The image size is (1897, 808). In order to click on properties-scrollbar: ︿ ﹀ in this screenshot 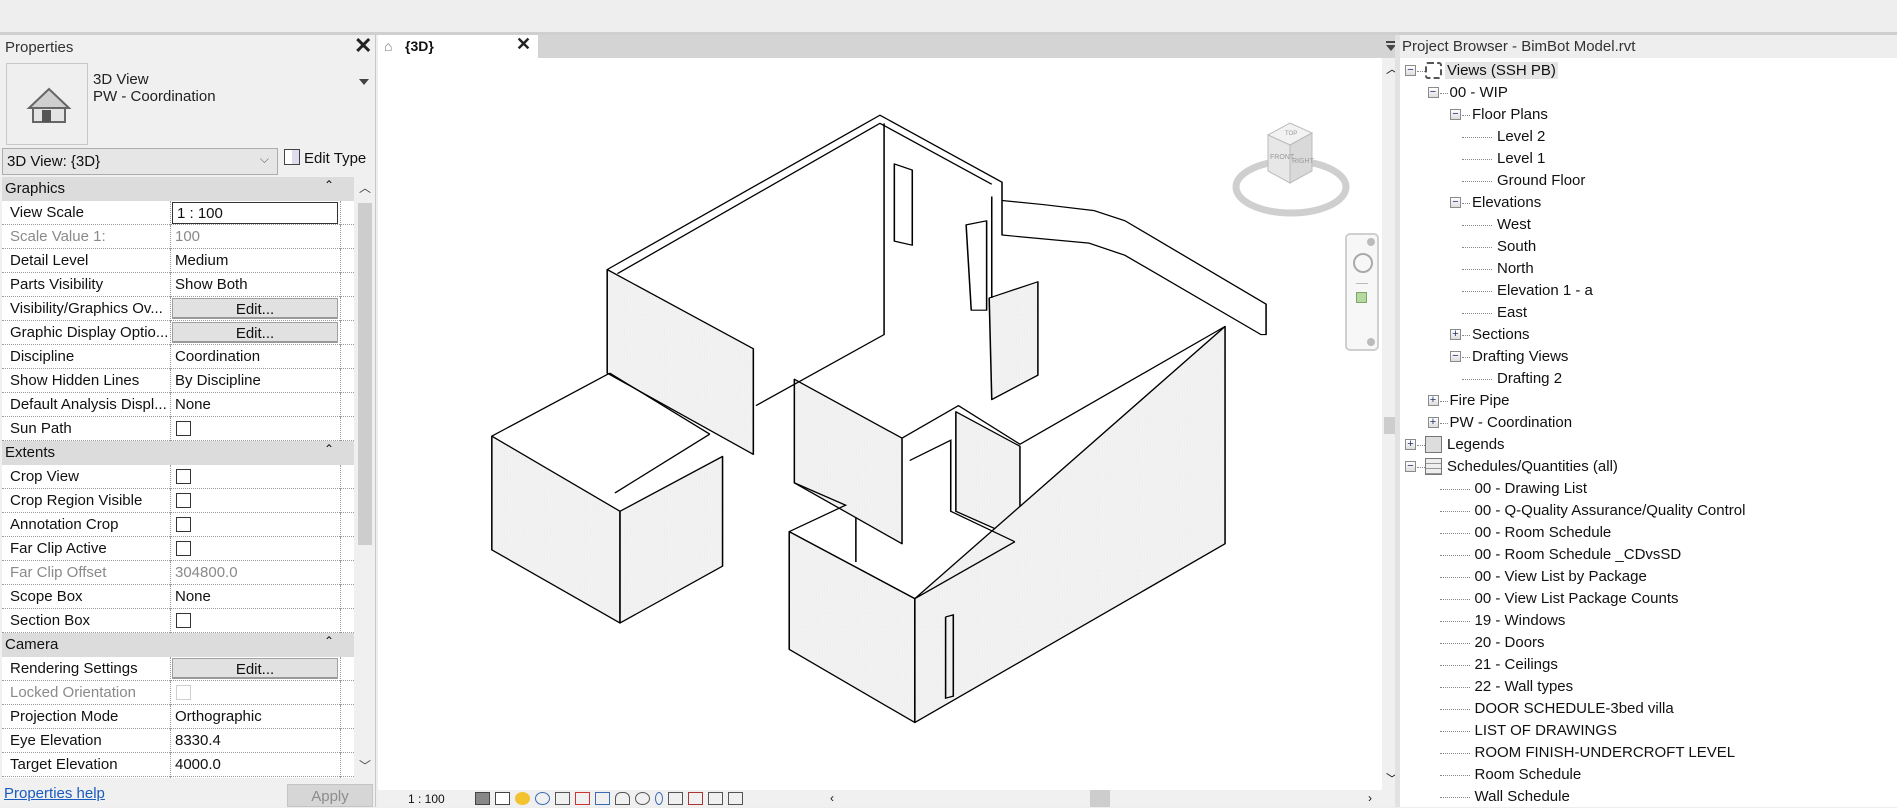, I will do `click(365, 478)`.